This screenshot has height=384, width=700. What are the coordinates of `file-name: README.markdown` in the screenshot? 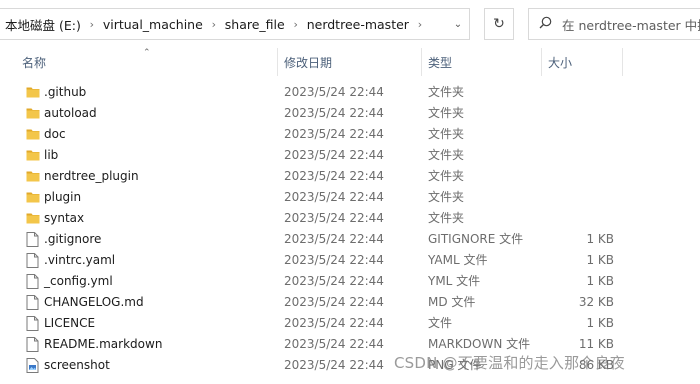 It's located at (103, 344).